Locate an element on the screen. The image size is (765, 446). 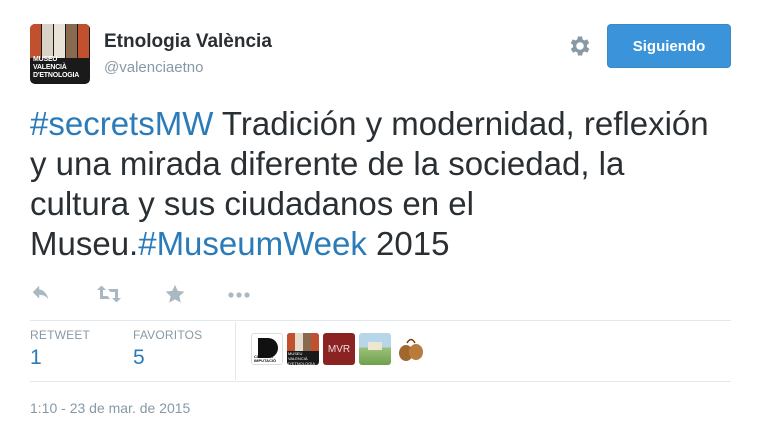
stats-separator is located at coordinates (235, 351).